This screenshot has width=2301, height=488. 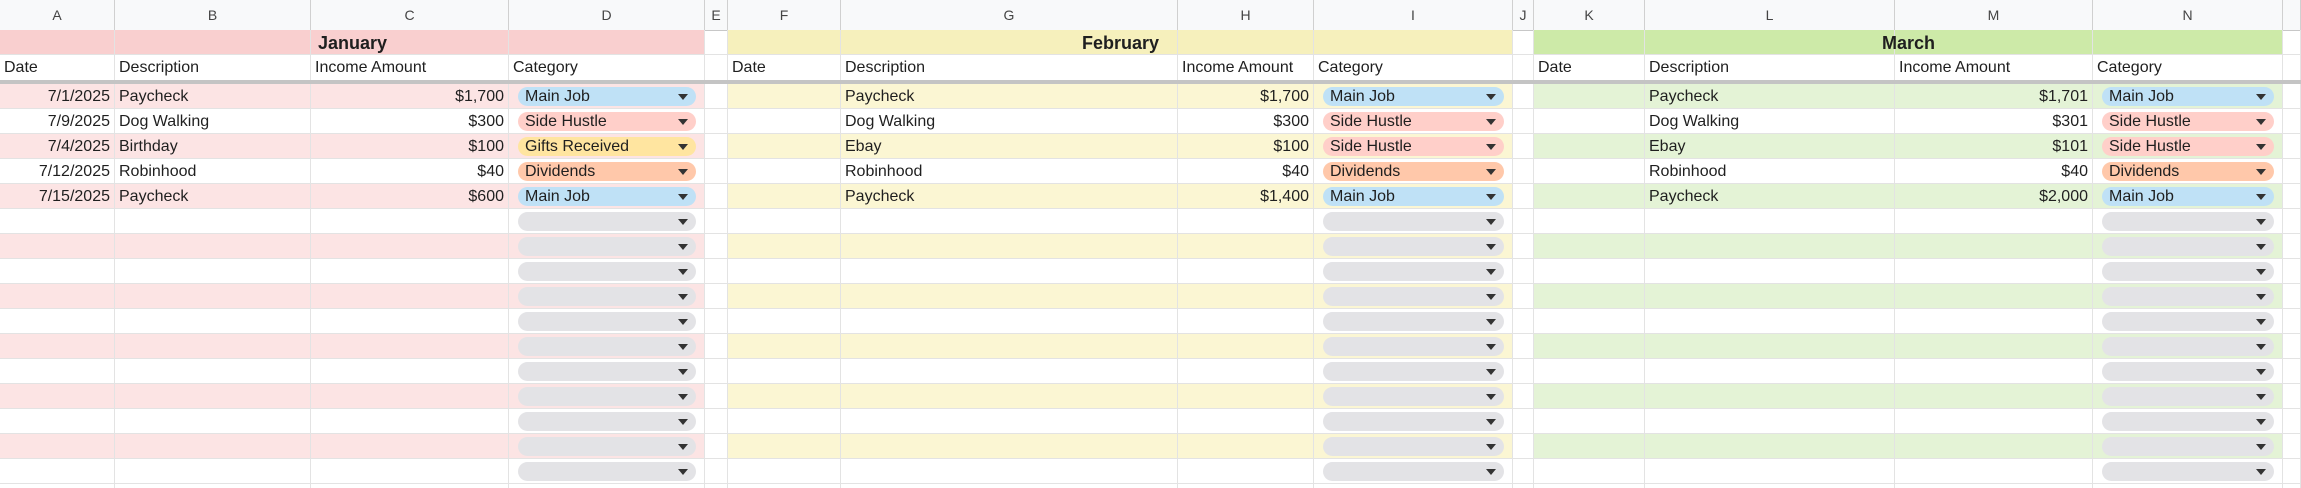 What do you see at coordinates (2292, 15) in the screenshot?
I see `column-header-extra` at bounding box center [2292, 15].